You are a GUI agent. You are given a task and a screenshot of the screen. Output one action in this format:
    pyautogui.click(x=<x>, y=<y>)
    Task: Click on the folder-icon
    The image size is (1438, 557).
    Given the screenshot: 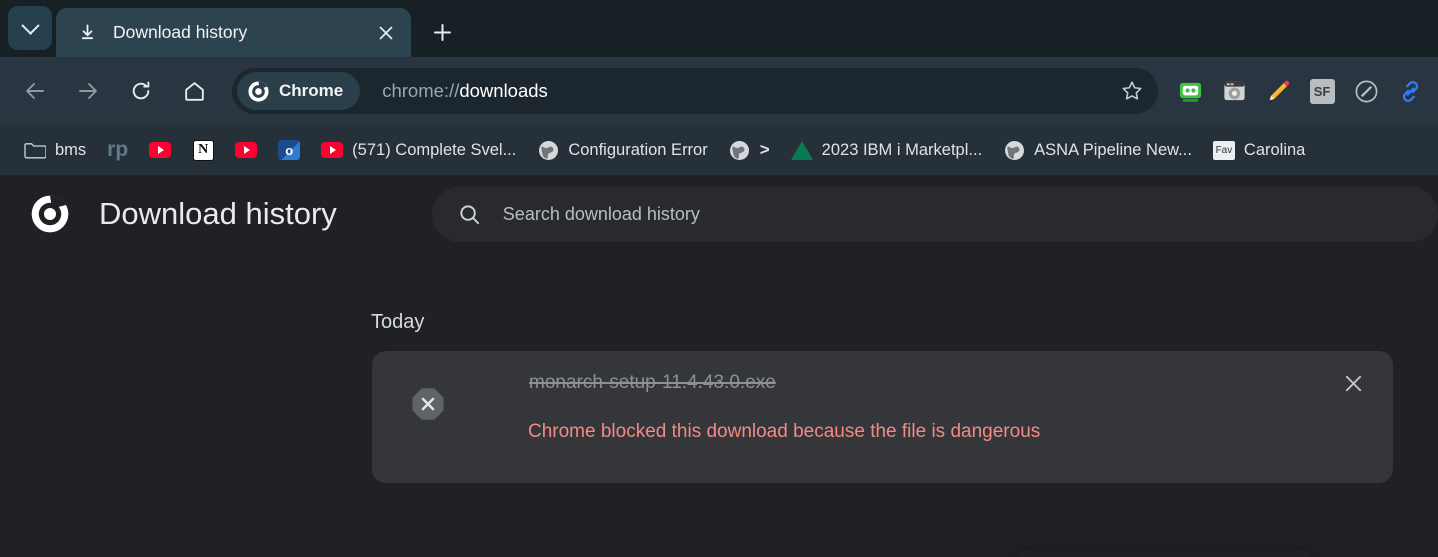 What is the action you would take?
    pyautogui.click(x=35, y=150)
    